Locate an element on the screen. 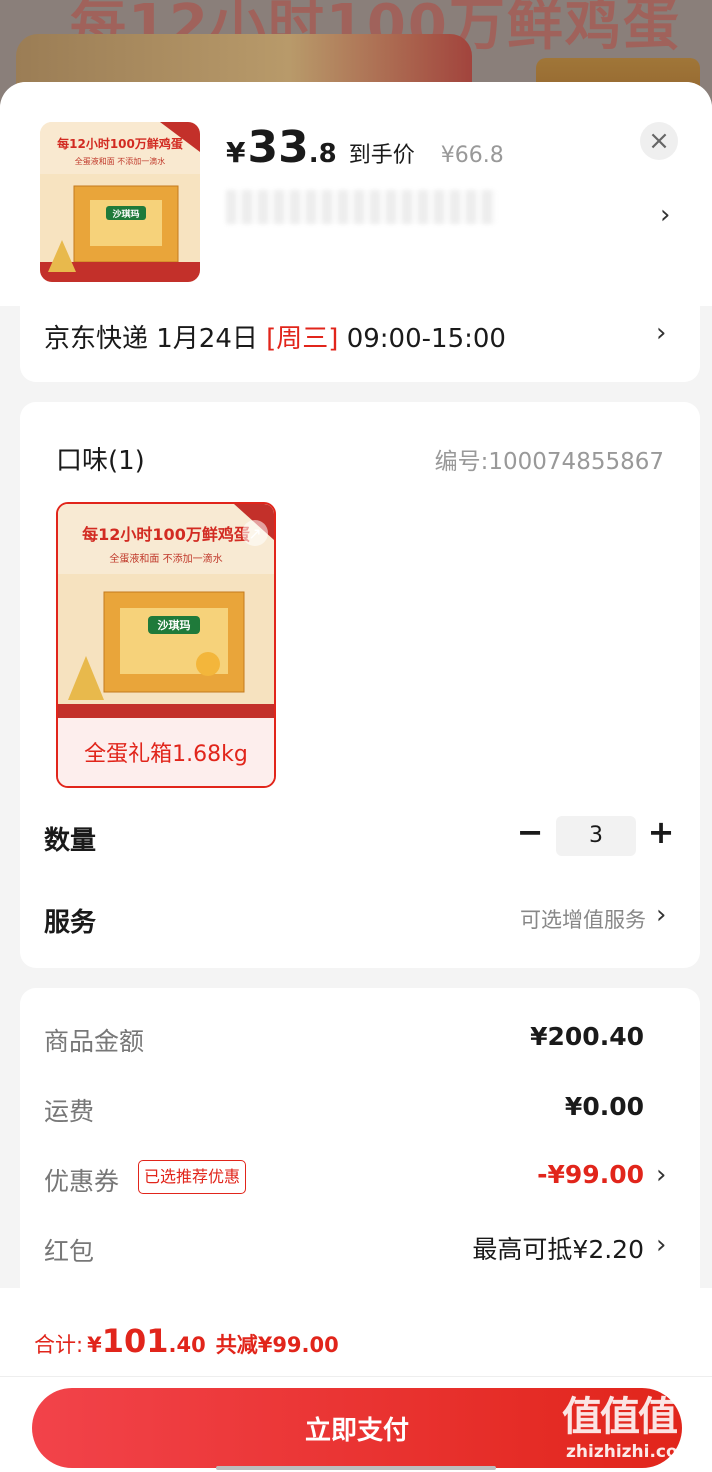 Image resolution: width=712 pixels, height=1472 pixels. watermark-logo: 值值值 is located at coordinates (620, 1417).